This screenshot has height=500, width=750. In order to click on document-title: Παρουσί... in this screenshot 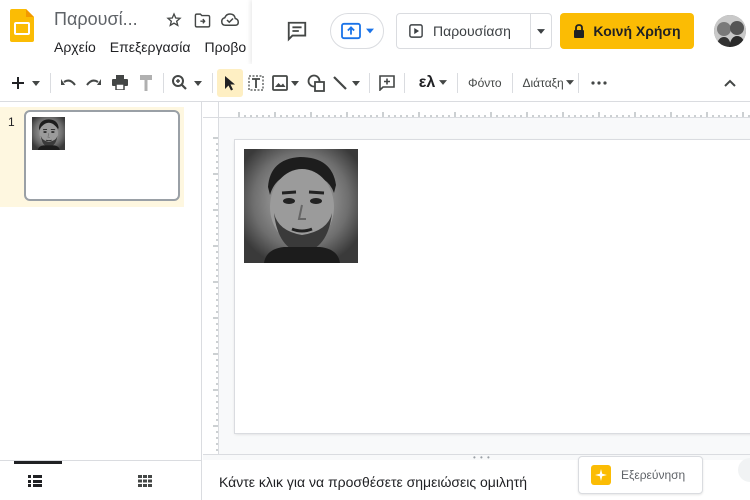, I will do `click(96, 19)`.